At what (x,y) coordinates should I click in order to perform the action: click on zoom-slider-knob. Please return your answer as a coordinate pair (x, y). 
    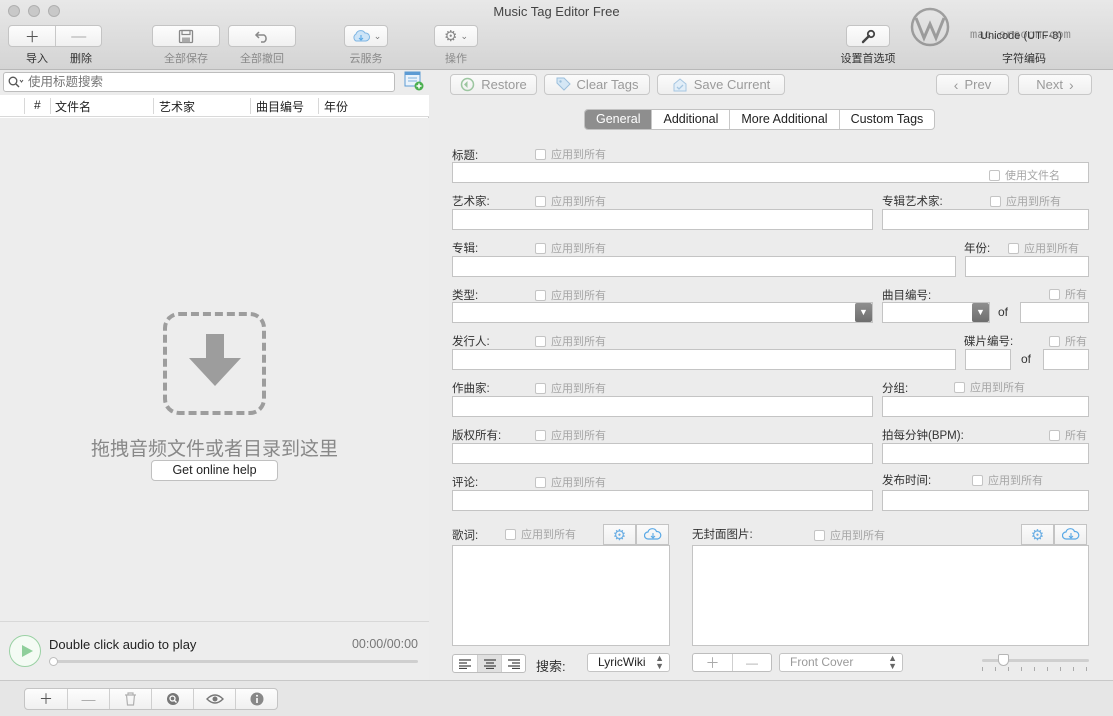
    Looking at the image, I should click on (1004, 660).